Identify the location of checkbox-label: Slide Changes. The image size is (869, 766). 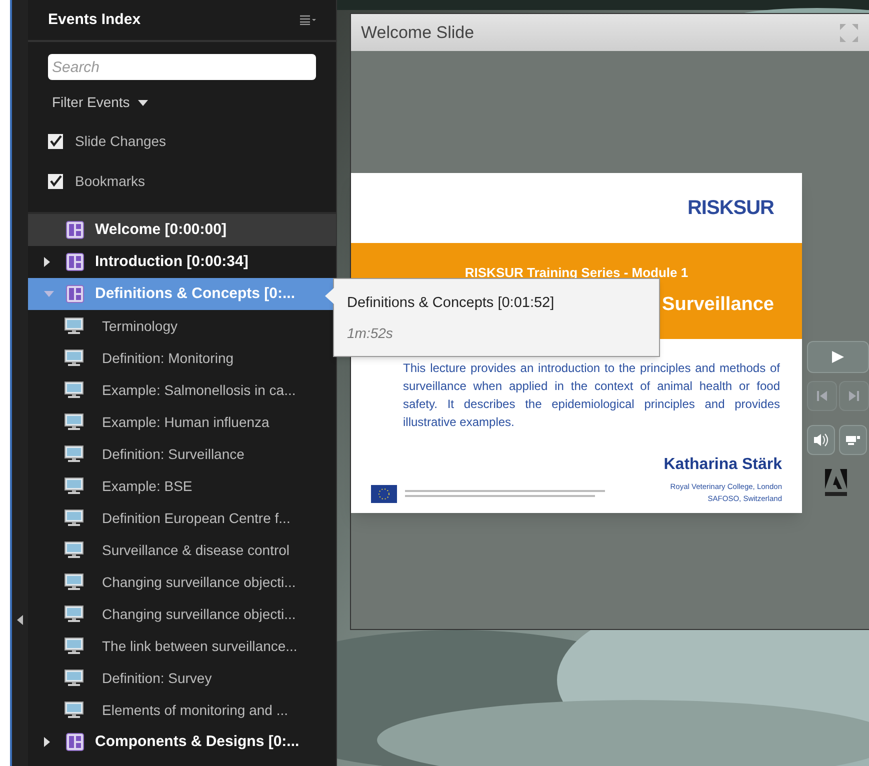
(120, 141).